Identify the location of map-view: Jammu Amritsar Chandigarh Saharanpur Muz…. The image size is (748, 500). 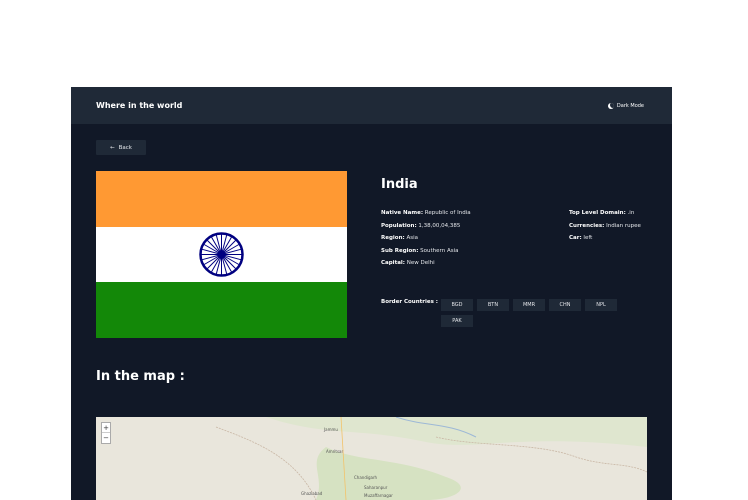
(371, 458).